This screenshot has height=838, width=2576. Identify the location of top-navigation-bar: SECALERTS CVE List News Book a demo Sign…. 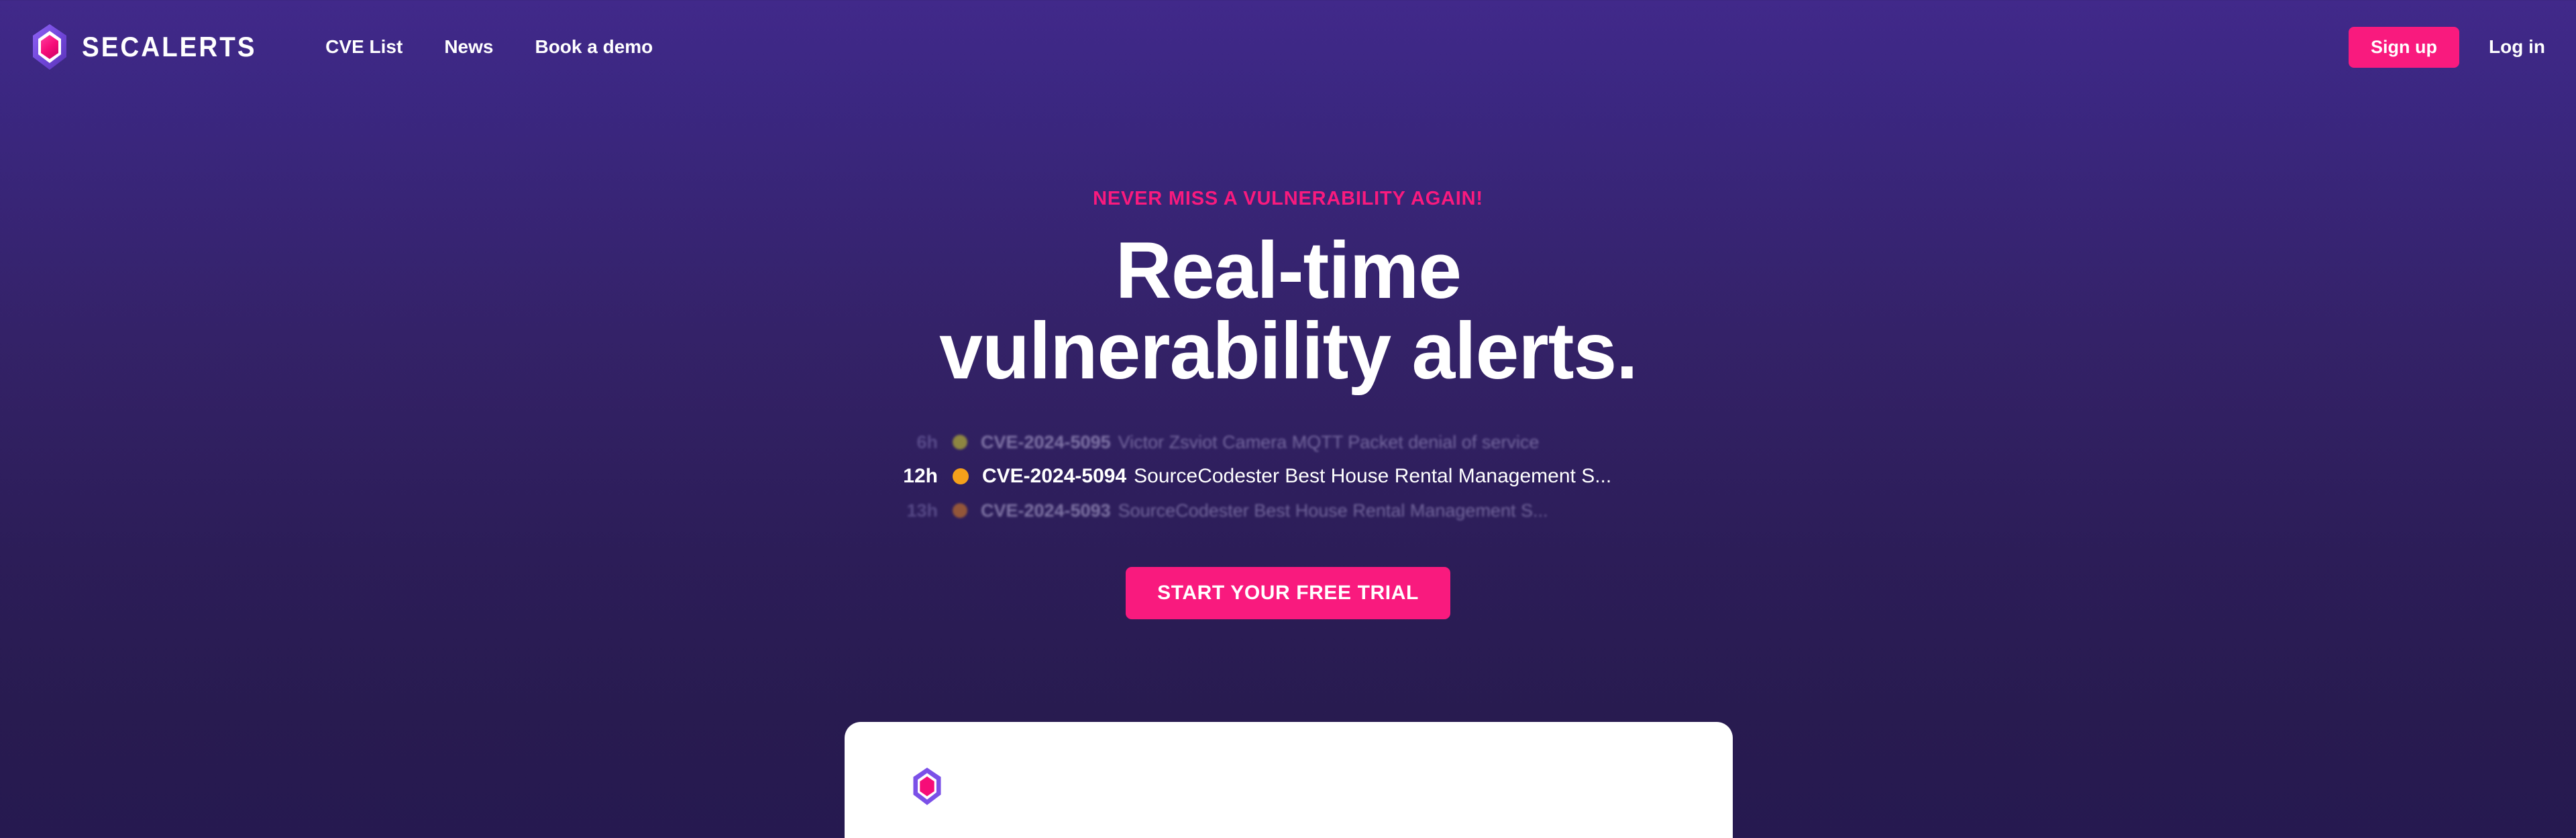
(1288, 47).